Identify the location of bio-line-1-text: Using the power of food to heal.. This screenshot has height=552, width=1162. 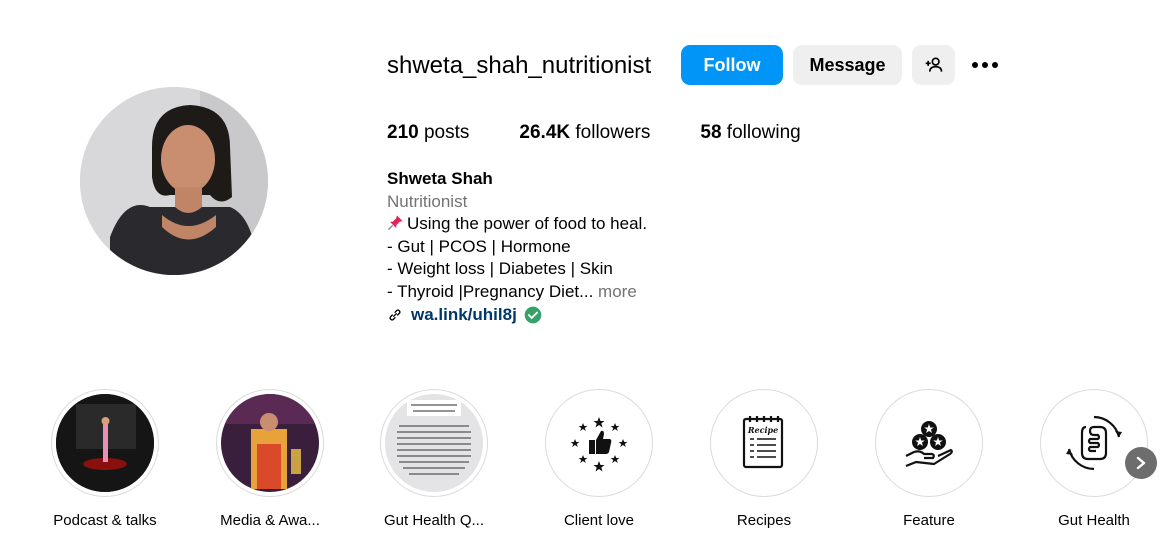
(527, 224).